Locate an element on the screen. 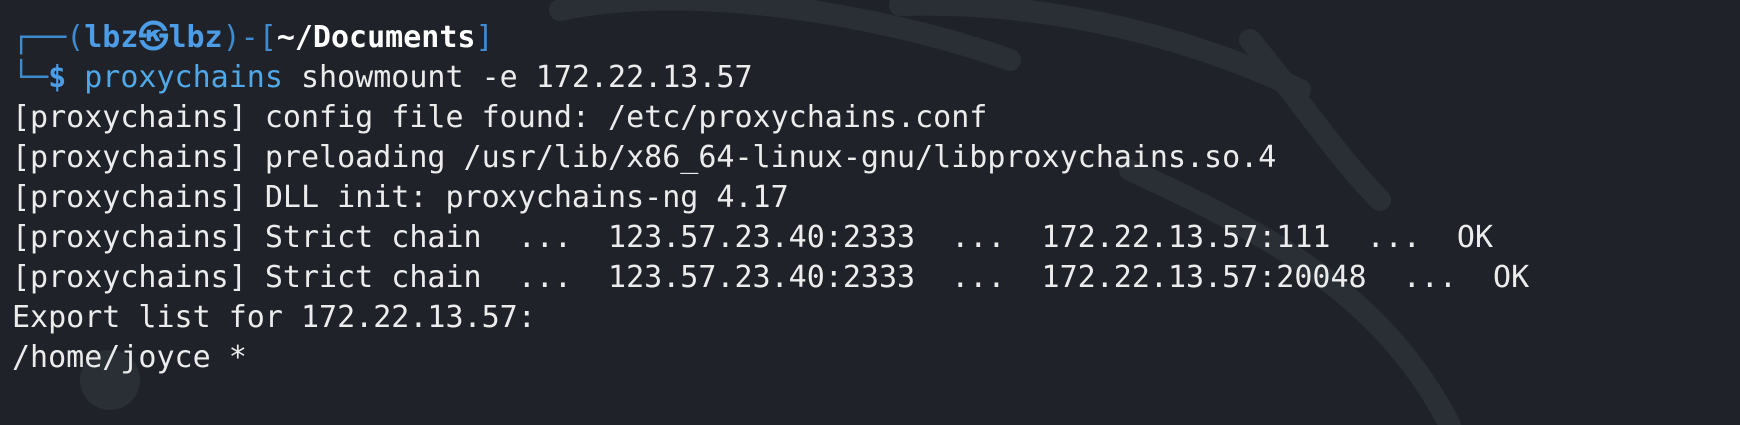  prompt-dollar: $ is located at coordinates (57, 77).